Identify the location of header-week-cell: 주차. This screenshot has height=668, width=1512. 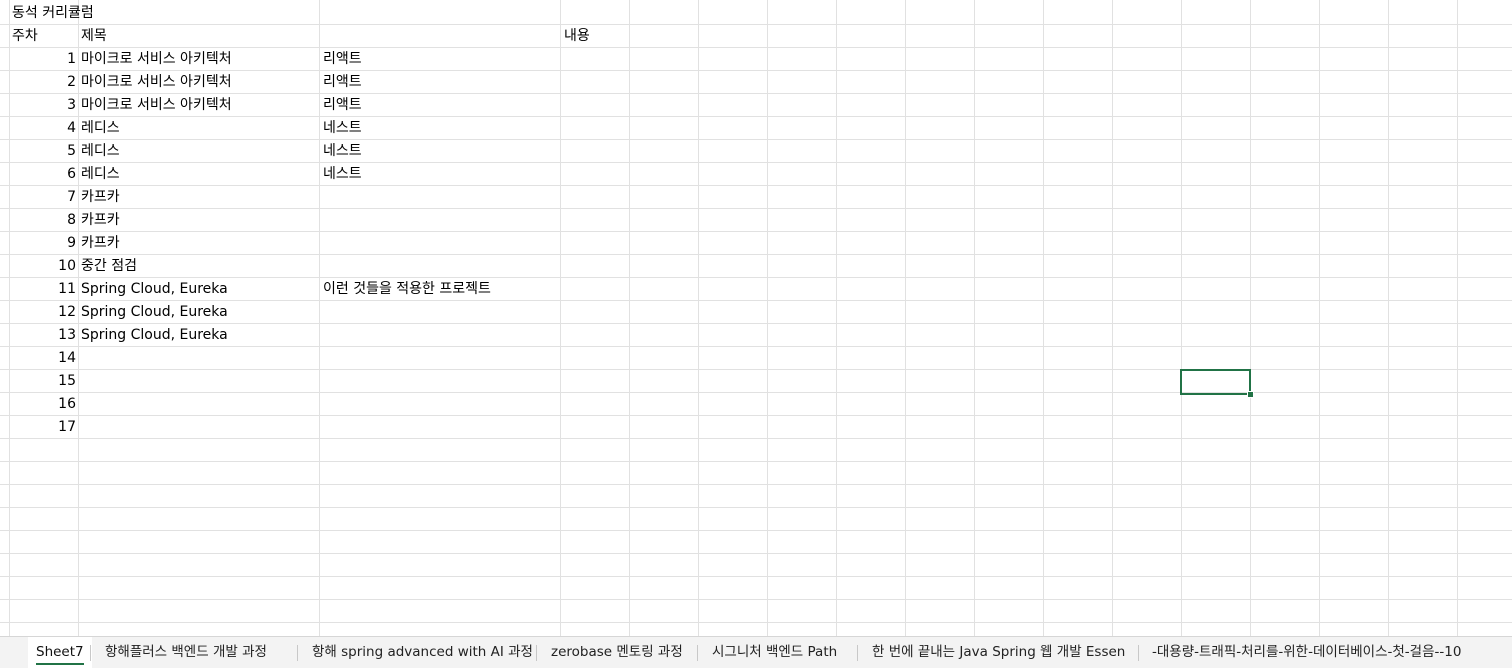
(25, 36).